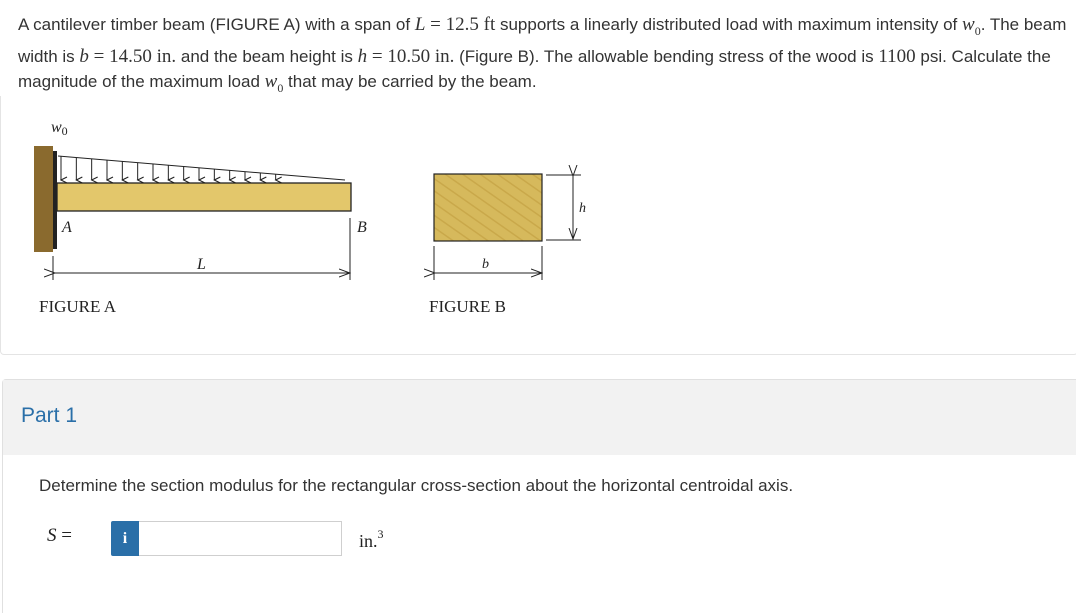 This screenshot has height=613, width=1076. What do you see at coordinates (66, 227) in the screenshot?
I see `point-a-label: A` at bounding box center [66, 227].